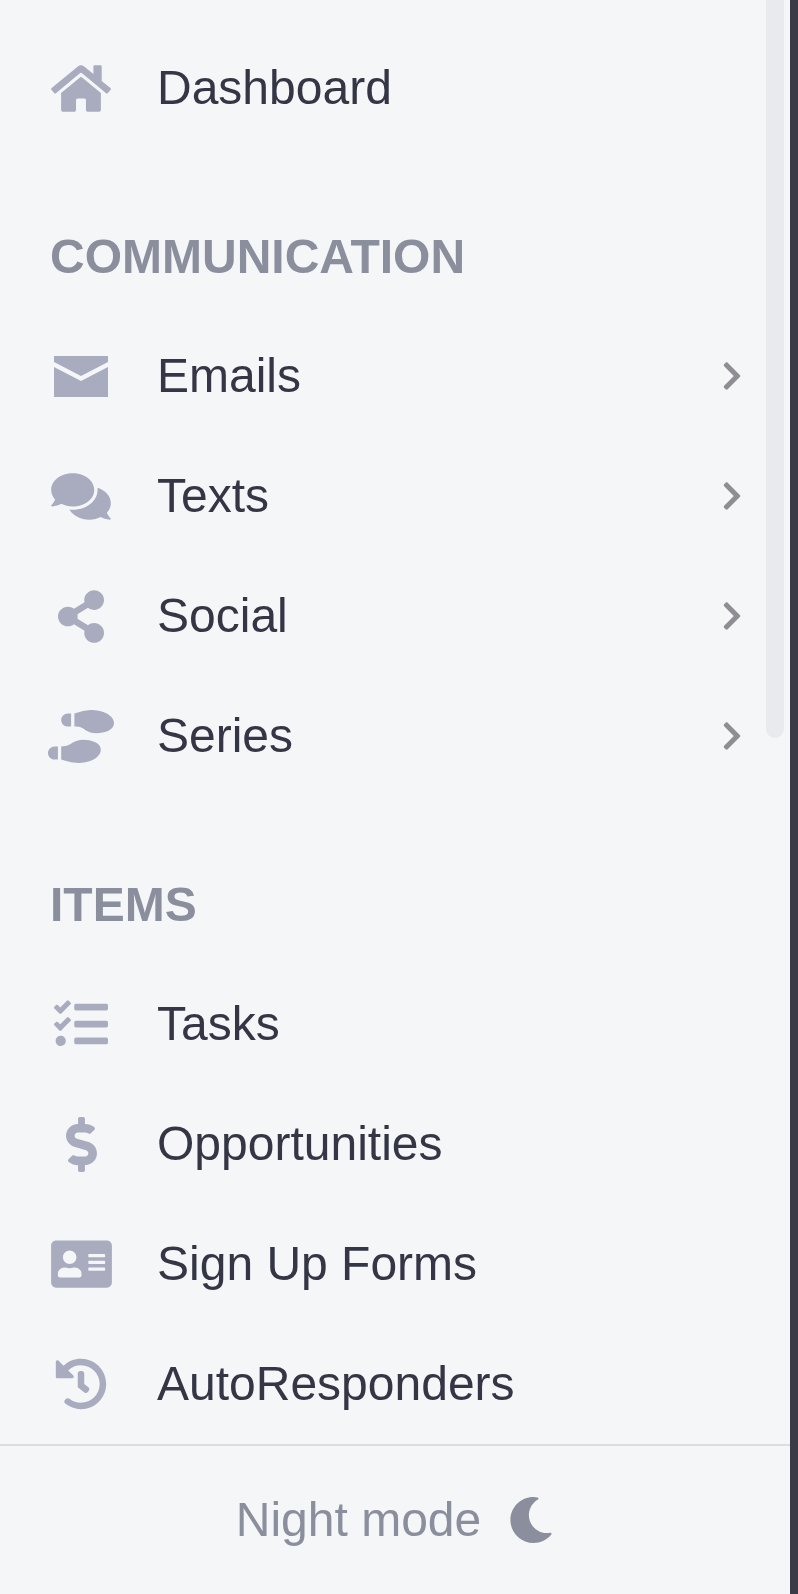 This screenshot has width=798, height=1594. I want to click on nav-item: Social, so click(395, 616).